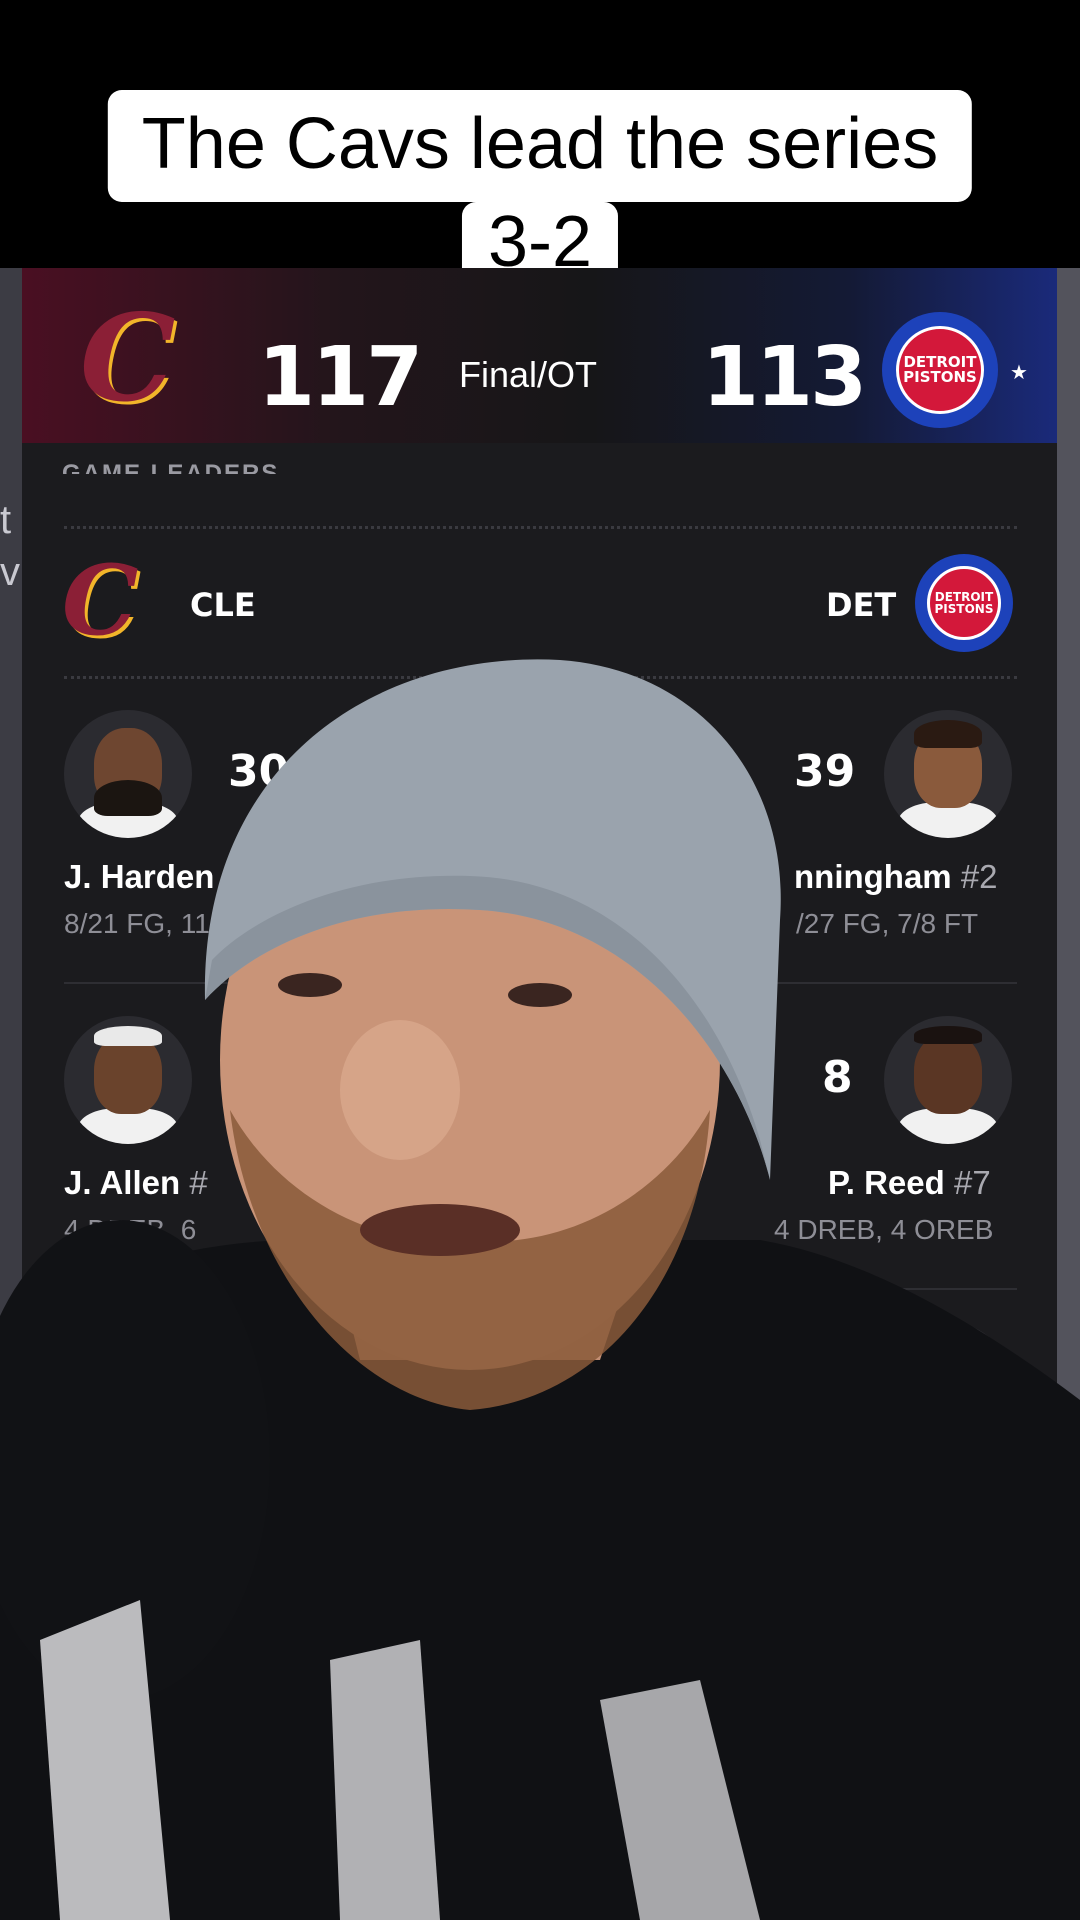  I want to click on background-text: t, so click(6, 520).